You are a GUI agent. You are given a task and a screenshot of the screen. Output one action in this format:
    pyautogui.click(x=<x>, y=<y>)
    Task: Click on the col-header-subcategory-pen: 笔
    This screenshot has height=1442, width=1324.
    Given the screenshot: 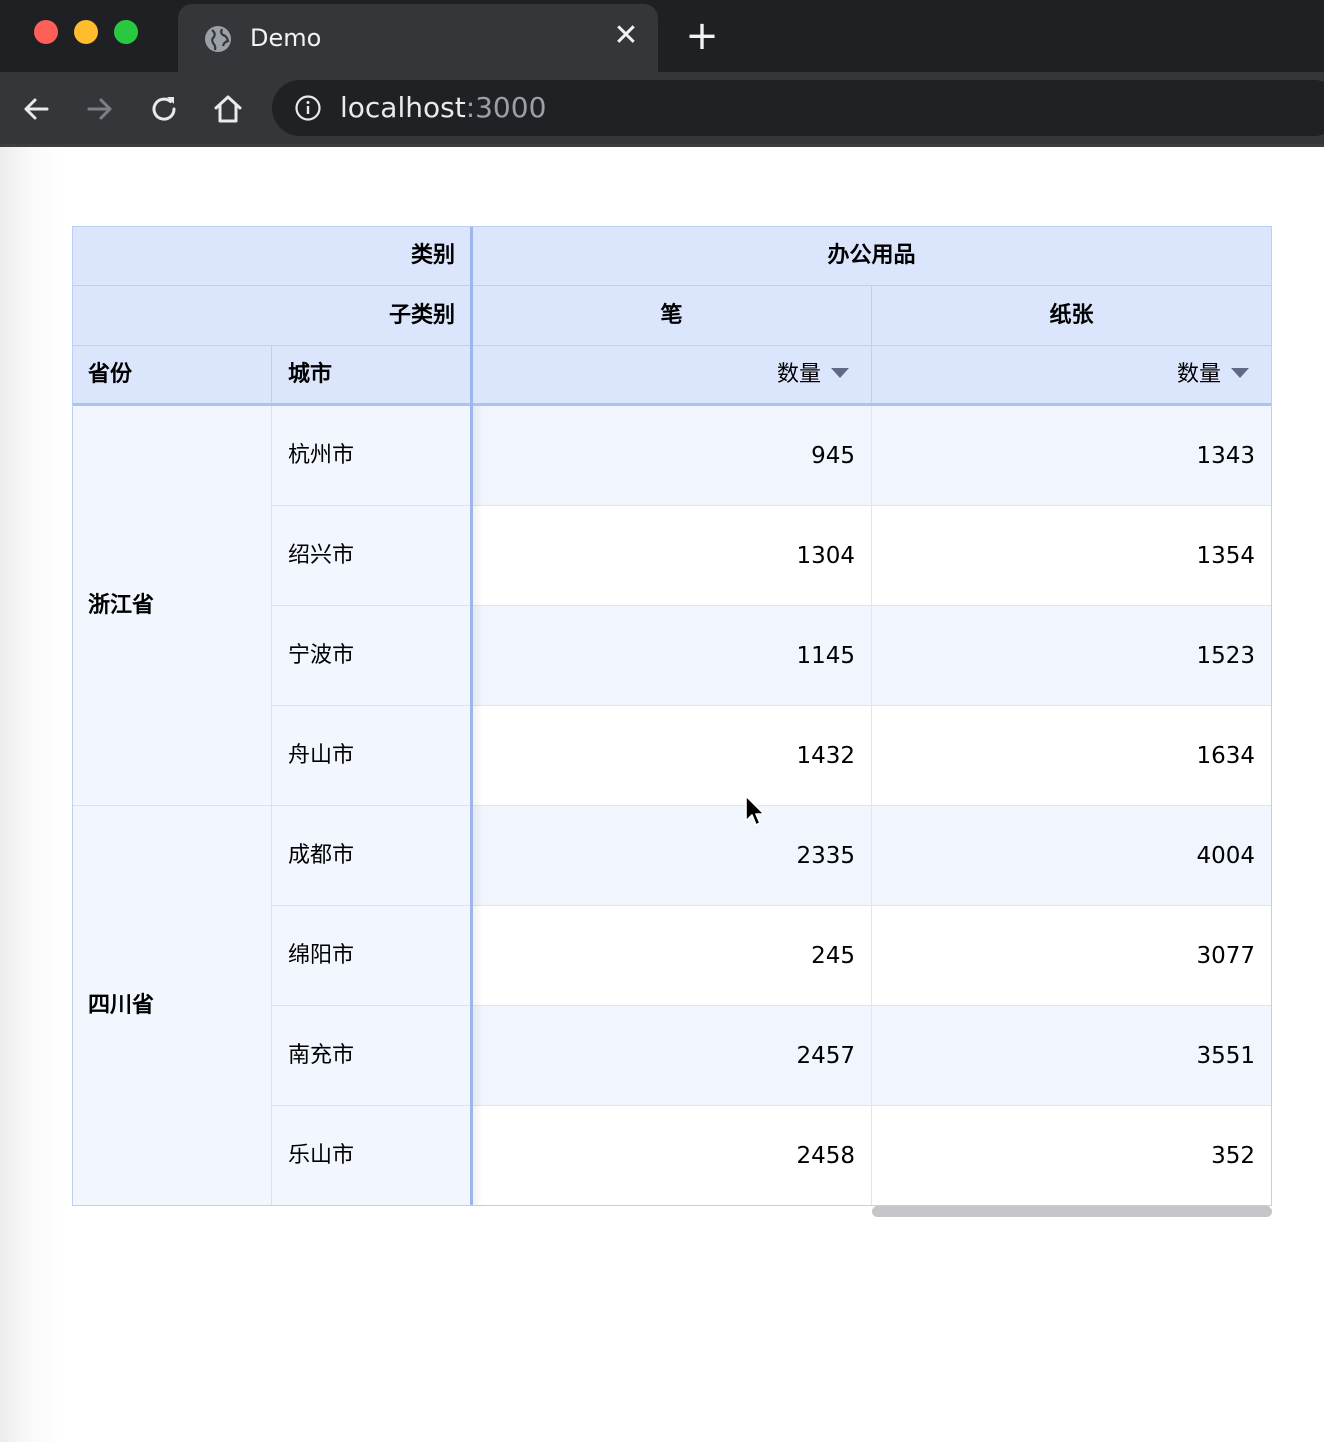 What is the action you would take?
    pyautogui.click(x=672, y=316)
    